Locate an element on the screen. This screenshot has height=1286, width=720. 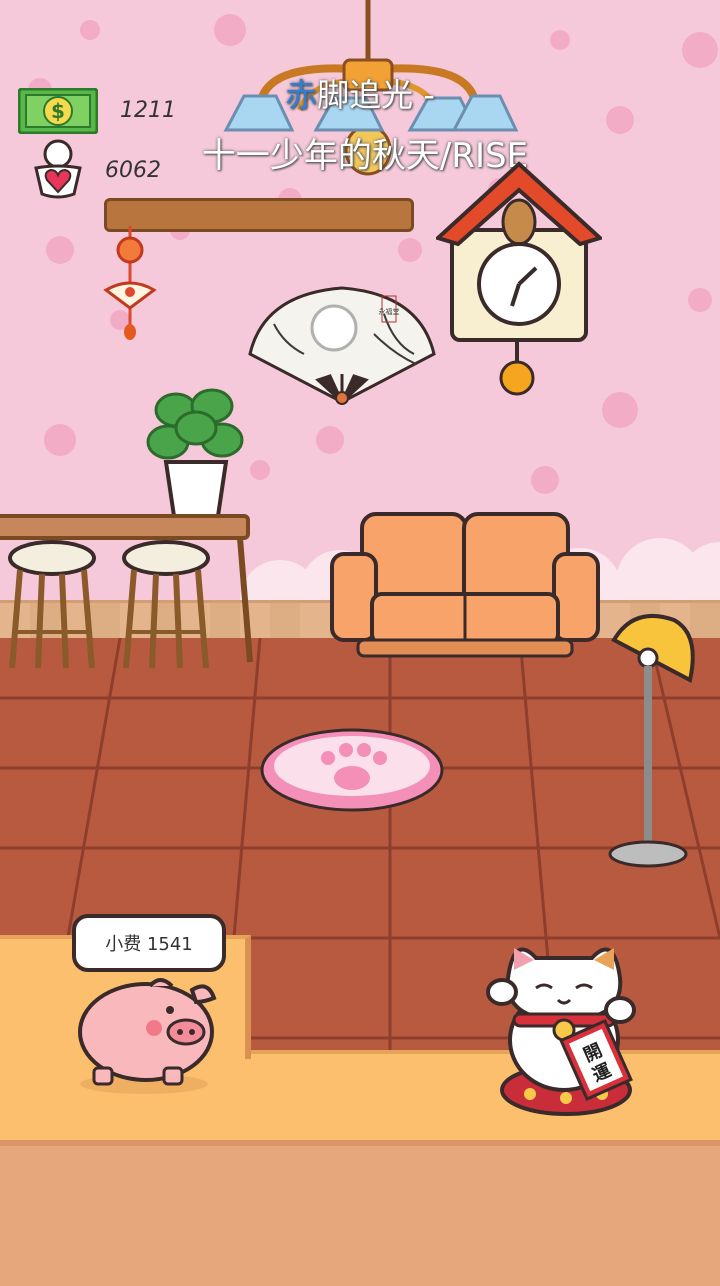
bar-stool-right is located at coordinates (166, 606).